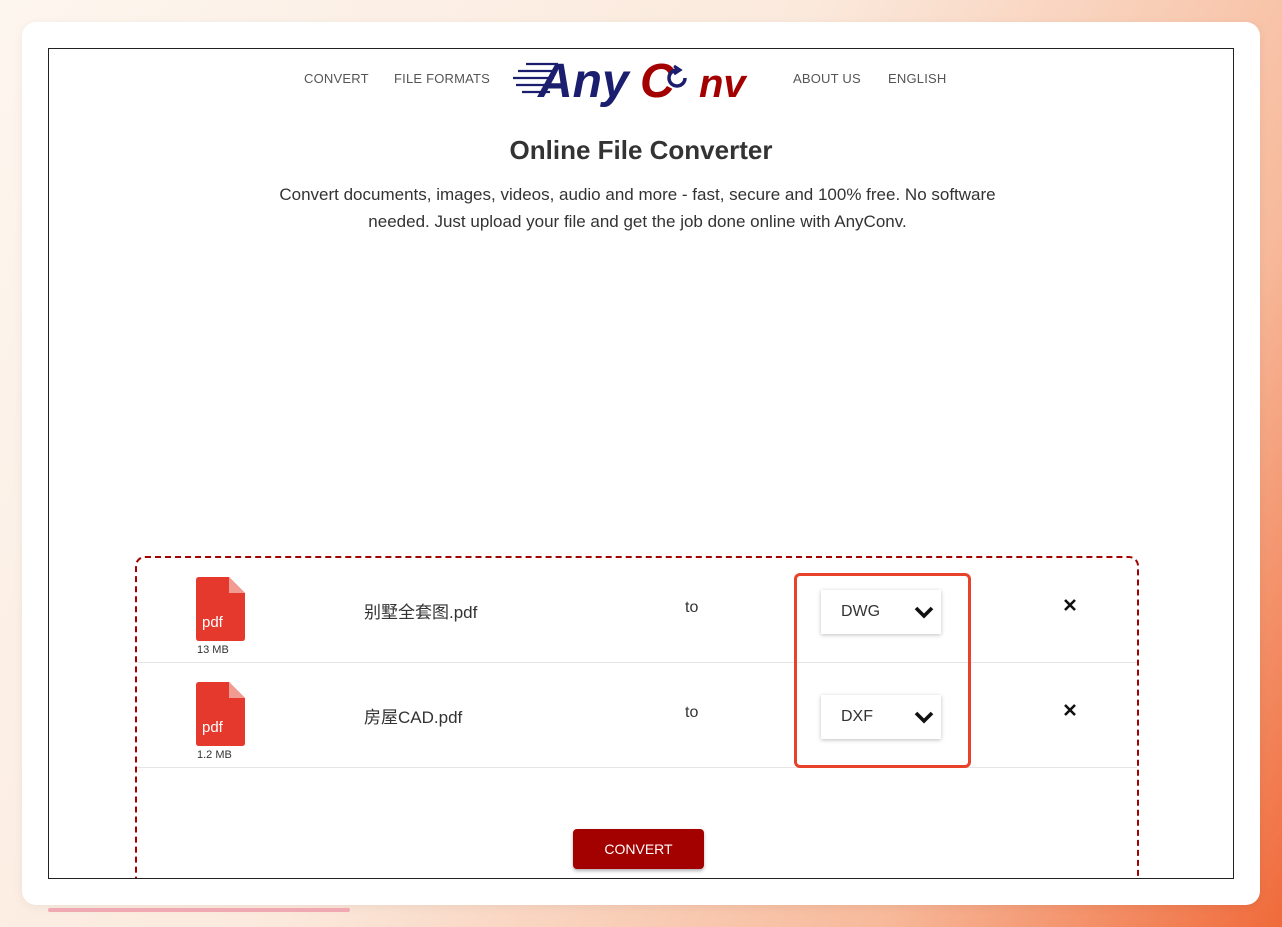 The width and height of the screenshot is (1282, 927). What do you see at coordinates (917, 78) in the screenshot?
I see `nav-language: ENGLISH` at bounding box center [917, 78].